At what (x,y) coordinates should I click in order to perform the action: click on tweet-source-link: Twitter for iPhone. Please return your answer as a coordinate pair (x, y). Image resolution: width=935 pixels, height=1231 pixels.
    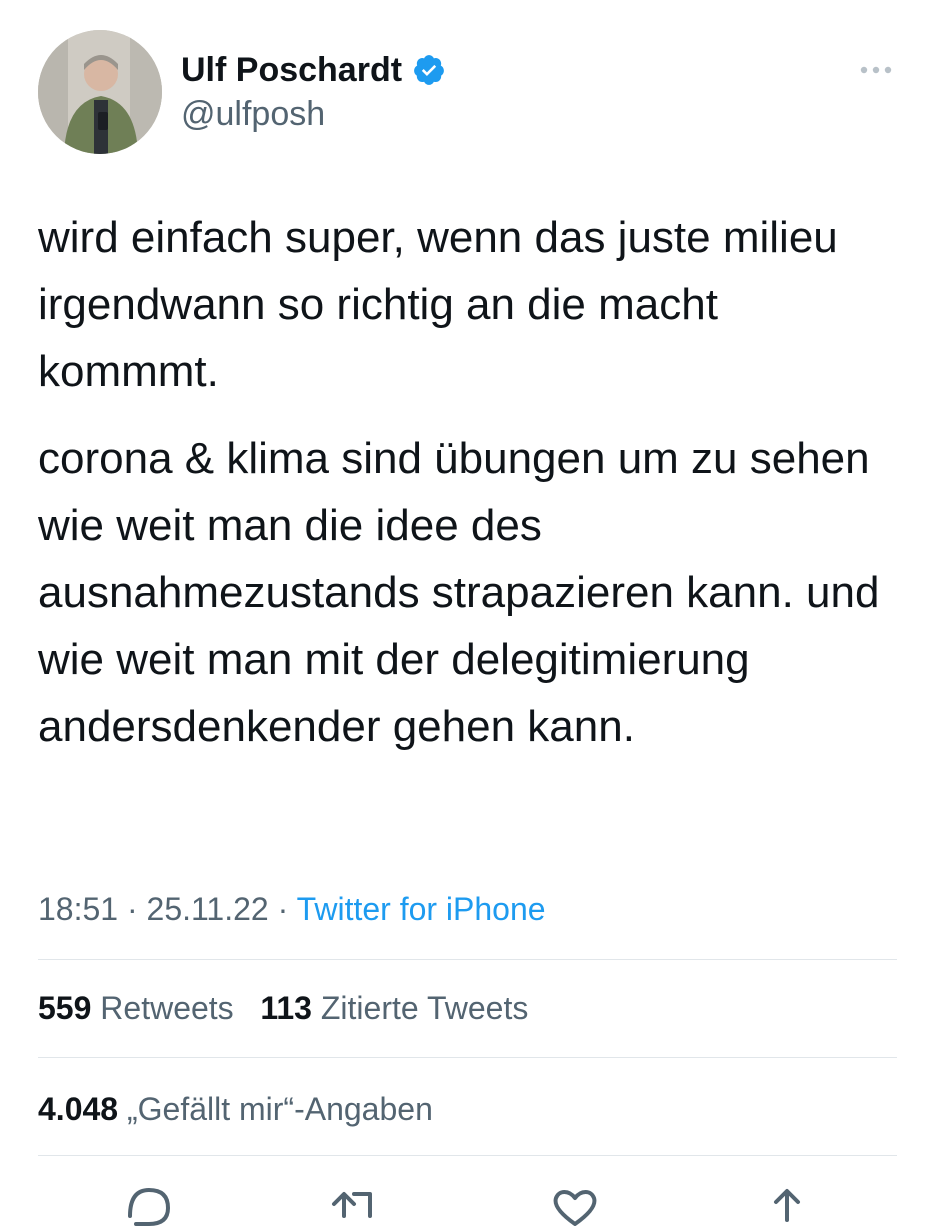
    Looking at the image, I should click on (421, 909).